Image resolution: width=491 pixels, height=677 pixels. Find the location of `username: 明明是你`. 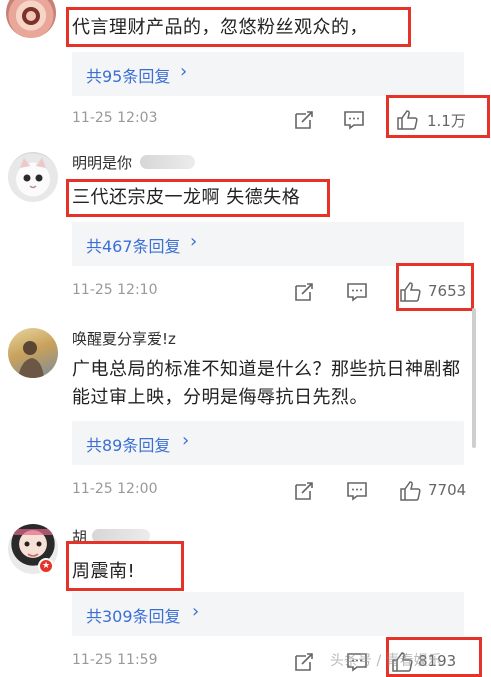

username: 明明是你 is located at coordinates (102, 162).